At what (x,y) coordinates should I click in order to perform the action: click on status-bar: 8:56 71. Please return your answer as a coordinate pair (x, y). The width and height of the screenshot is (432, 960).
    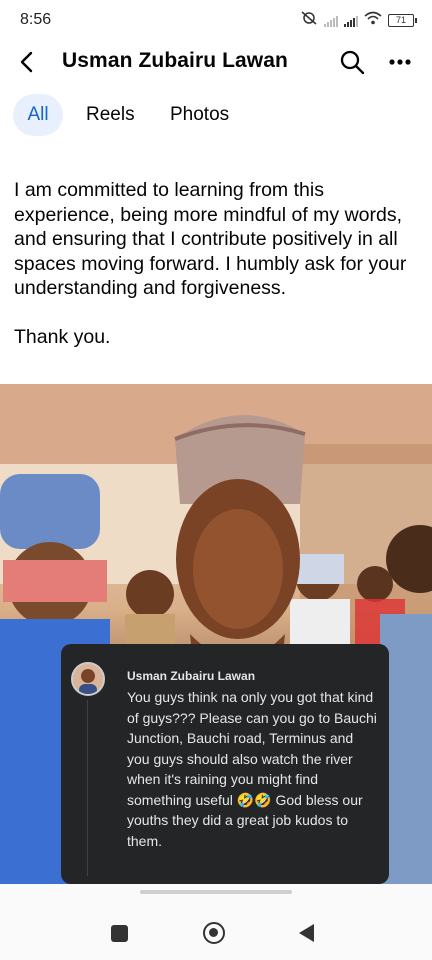
    Looking at the image, I should click on (216, 20).